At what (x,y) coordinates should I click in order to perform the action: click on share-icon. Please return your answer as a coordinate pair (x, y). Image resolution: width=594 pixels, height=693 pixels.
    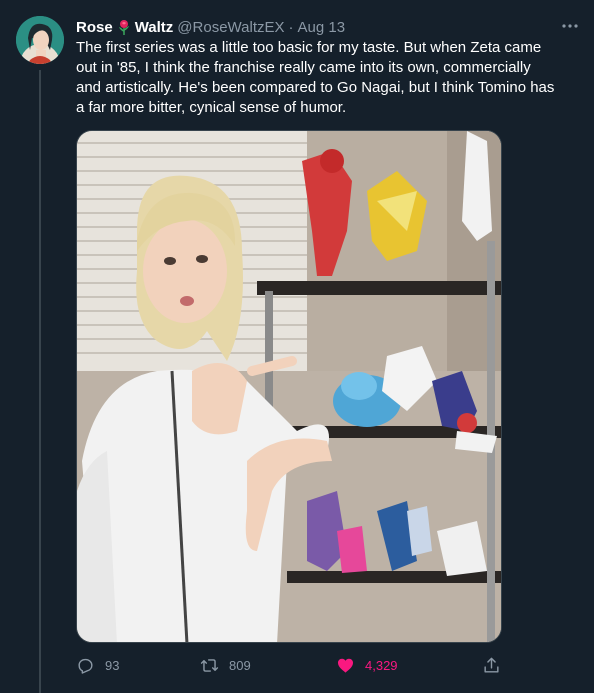
    Looking at the image, I should click on (491, 665).